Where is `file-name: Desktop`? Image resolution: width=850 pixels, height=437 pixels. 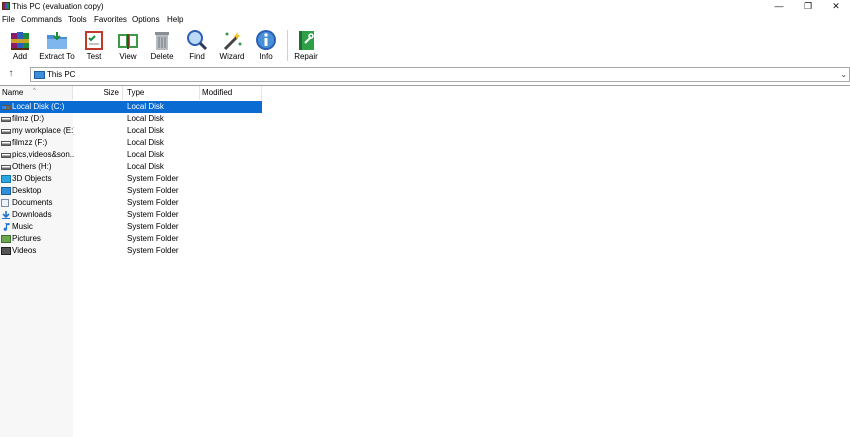 file-name: Desktop is located at coordinates (27, 190).